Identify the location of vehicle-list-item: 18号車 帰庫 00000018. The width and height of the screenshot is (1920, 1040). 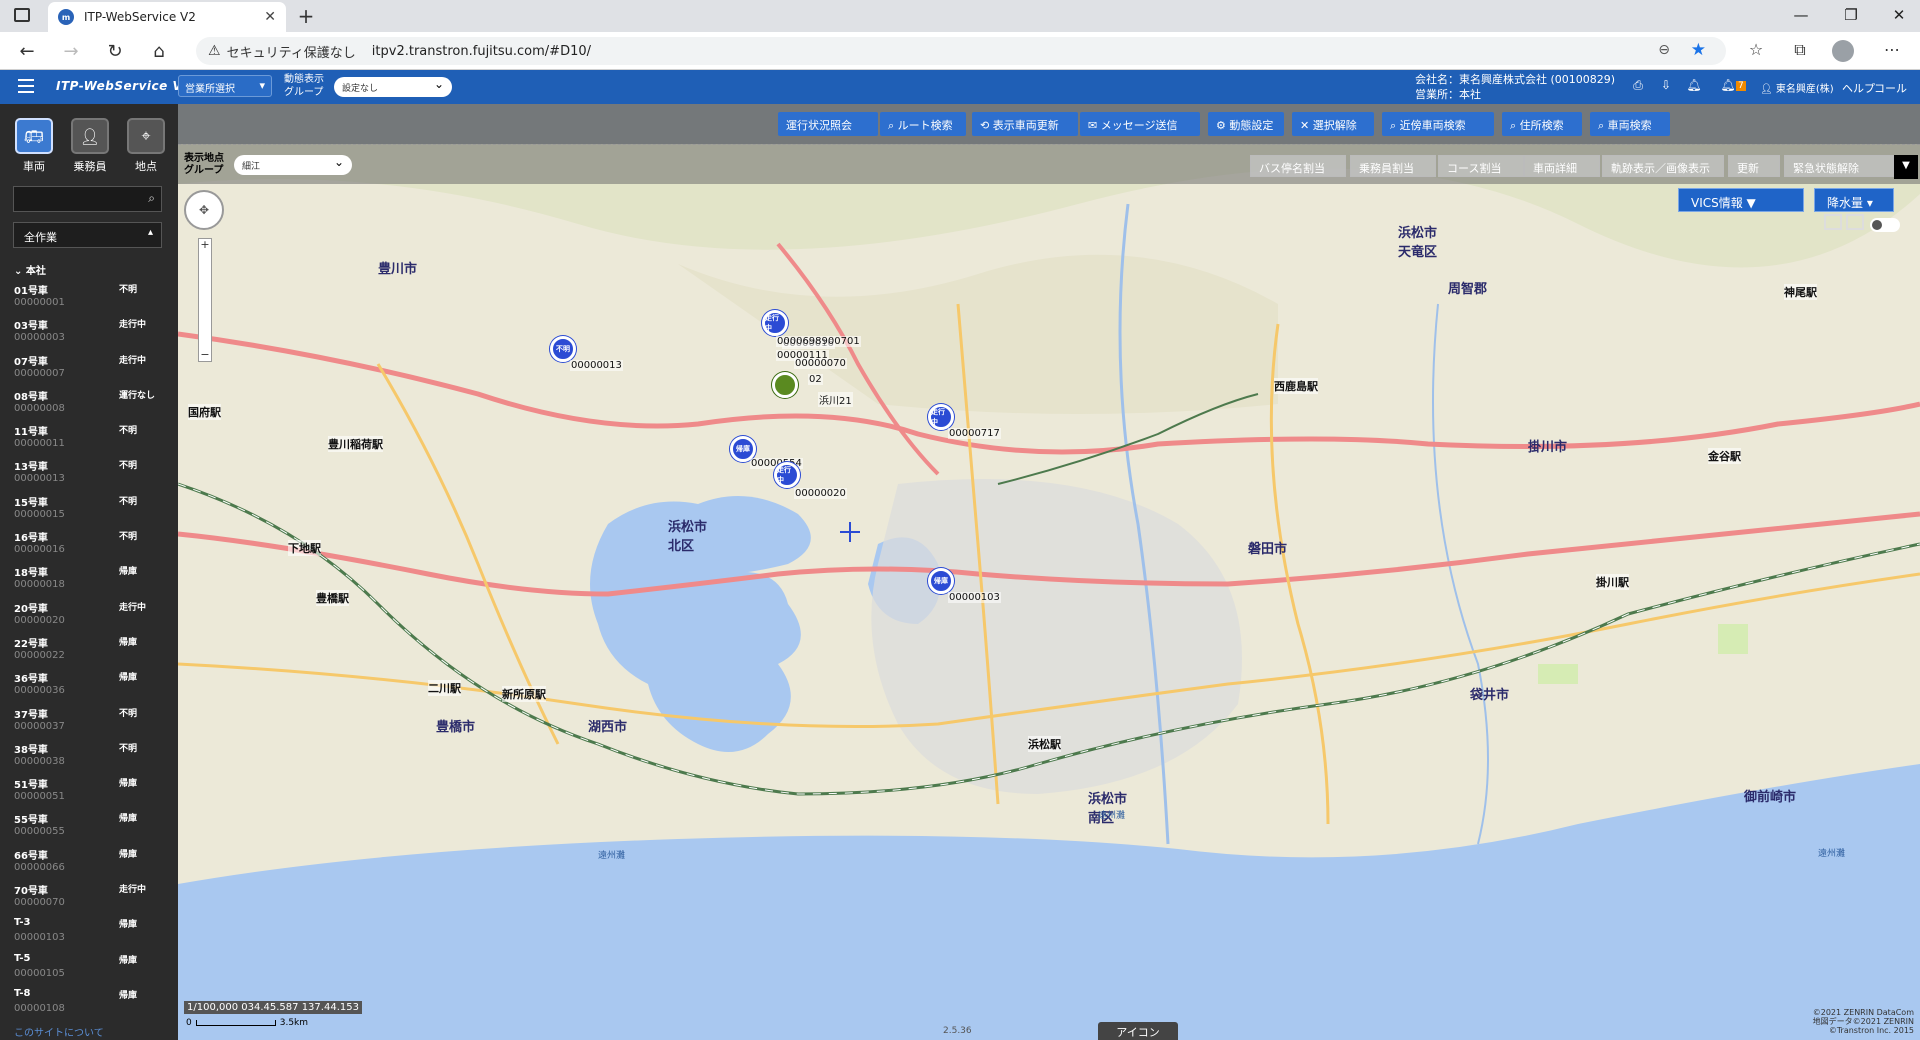
(89, 581).